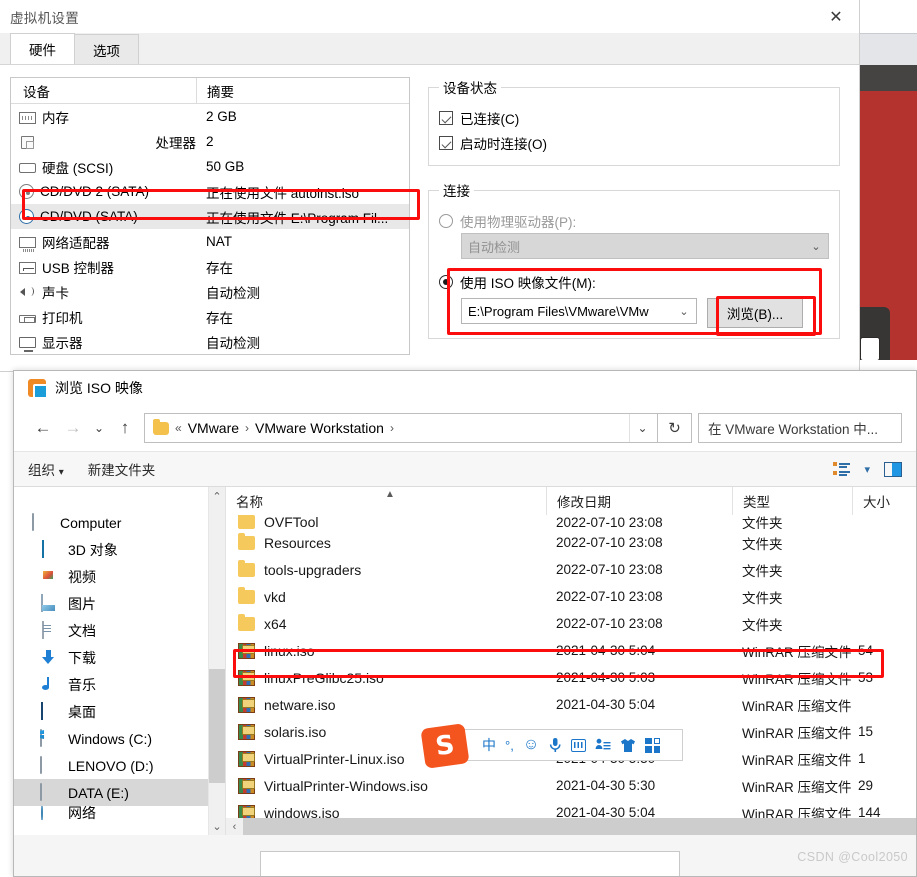 Image resolution: width=917 pixels, height=877 pixels. What do you see at coordinates (210, 291) in the screenshot?
I see `device-row-sound: 声卡 自动检测` at bounding box center [210, 291].